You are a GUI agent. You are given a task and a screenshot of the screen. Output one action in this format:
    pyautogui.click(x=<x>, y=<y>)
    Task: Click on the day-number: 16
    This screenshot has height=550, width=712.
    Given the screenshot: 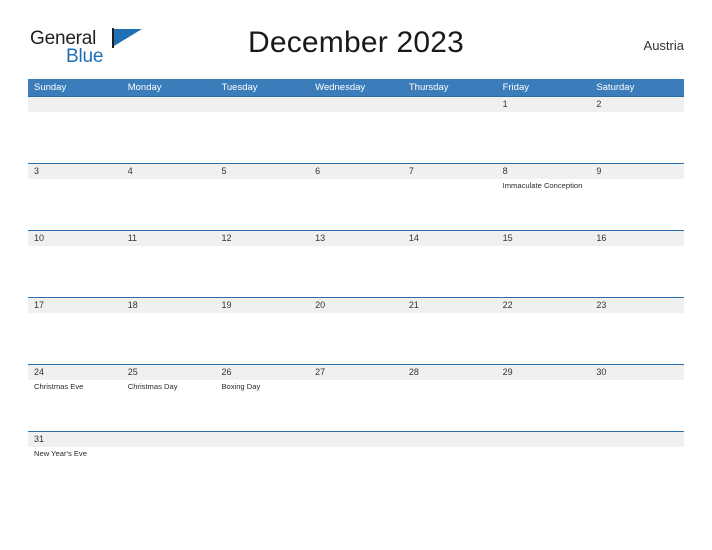 What is the action you would take?
    pyautogui.click(x=601, y=238)
    